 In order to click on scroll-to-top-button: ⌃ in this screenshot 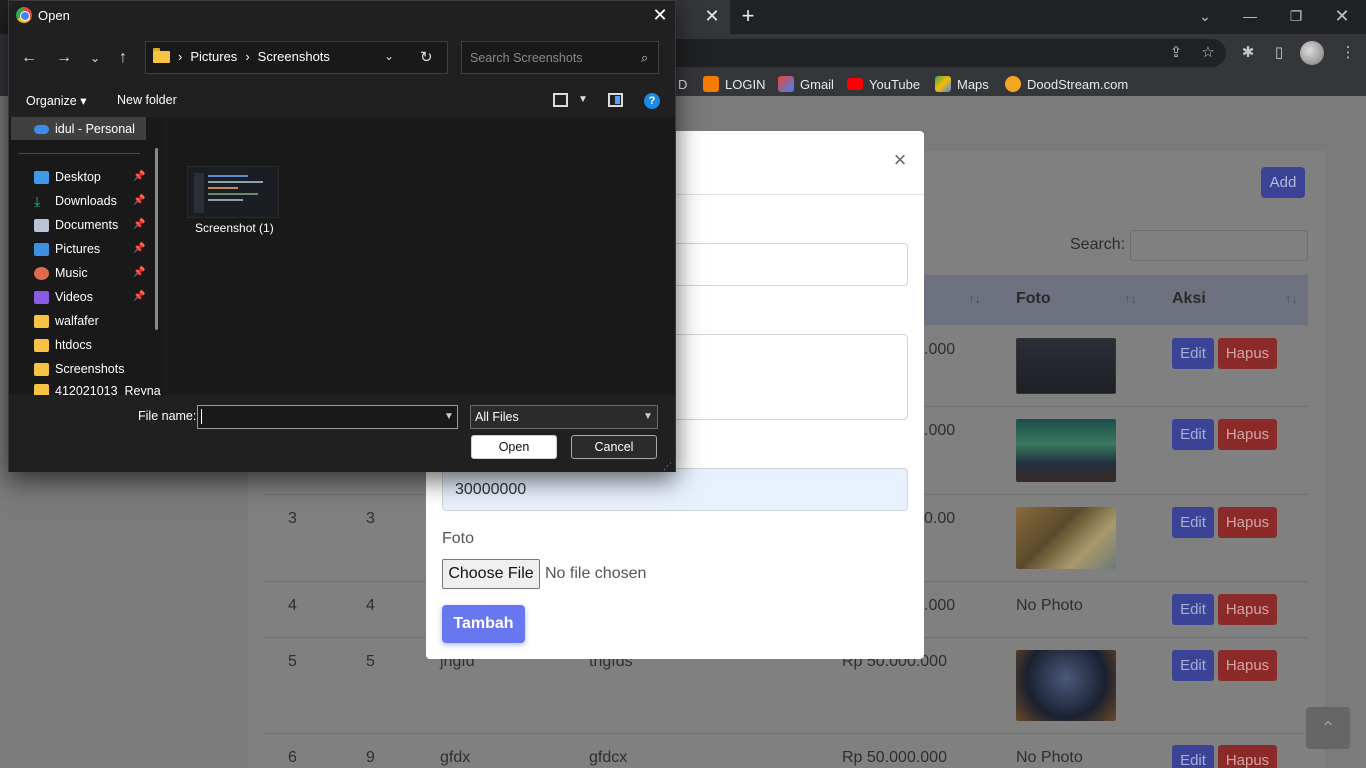, I will do `click(1328, 728)`.